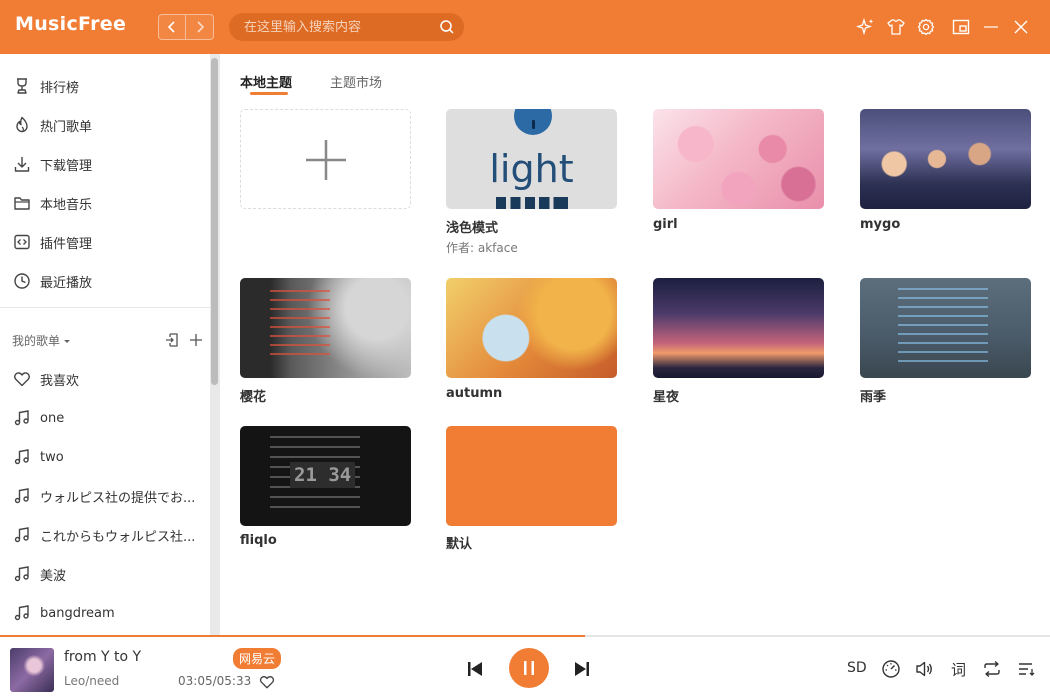 Image resolution: width=1050 pixels, height=700 pixels. Describe the element at coordinates (266, 81) in the screenshot. I see `tab-local-themes: 本地主题` at that location.